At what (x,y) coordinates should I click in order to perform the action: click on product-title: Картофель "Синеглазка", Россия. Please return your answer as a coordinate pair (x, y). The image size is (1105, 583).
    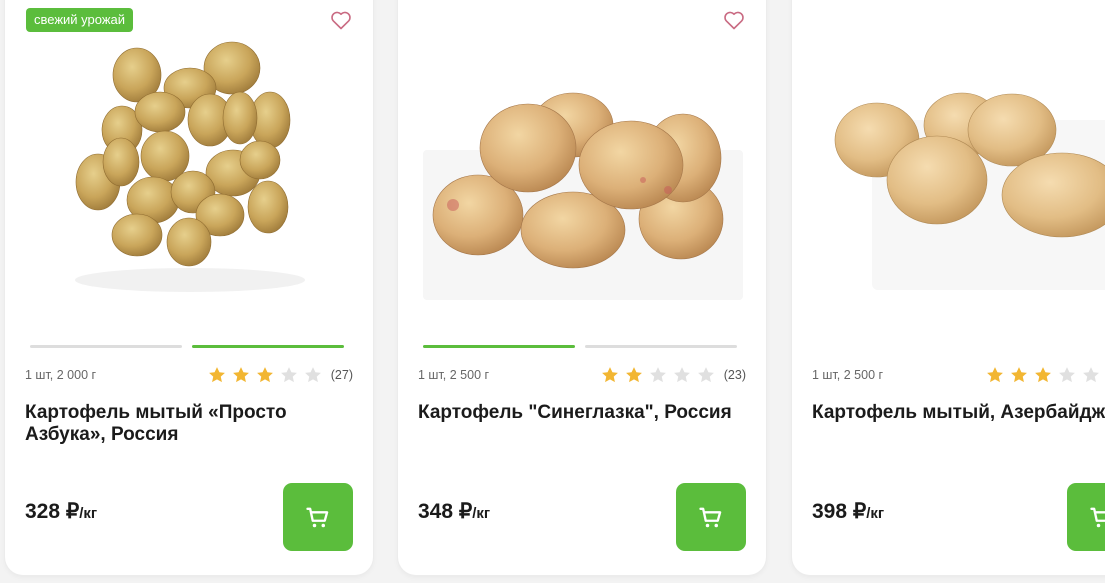
    Looking at the image, I should click on (578, 413).